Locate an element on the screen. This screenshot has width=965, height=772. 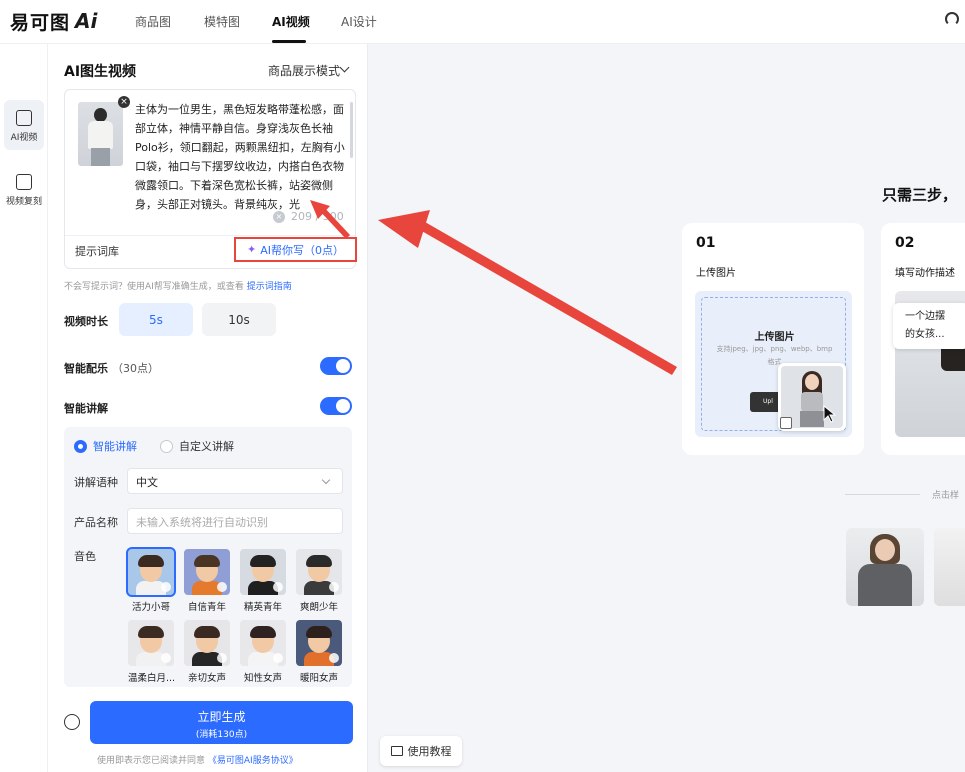
scrollbar is located at coordinates (351, 130).